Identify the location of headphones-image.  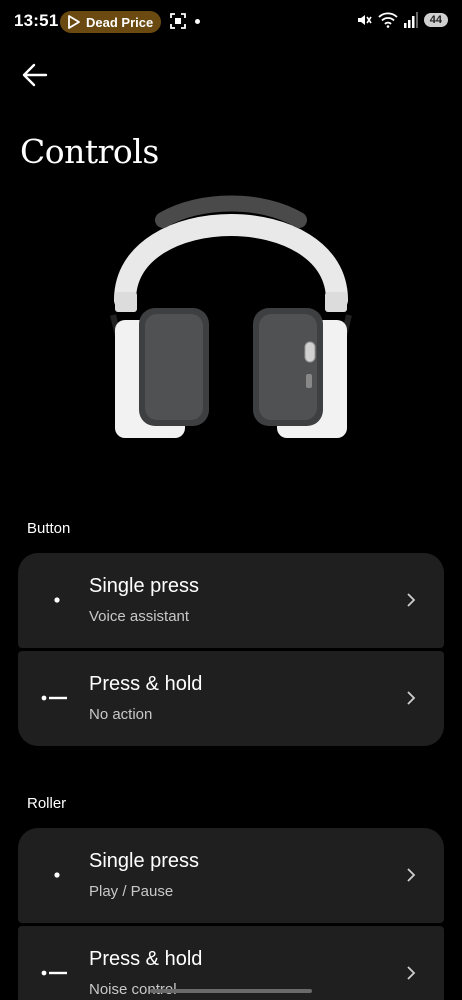
(231, 316).